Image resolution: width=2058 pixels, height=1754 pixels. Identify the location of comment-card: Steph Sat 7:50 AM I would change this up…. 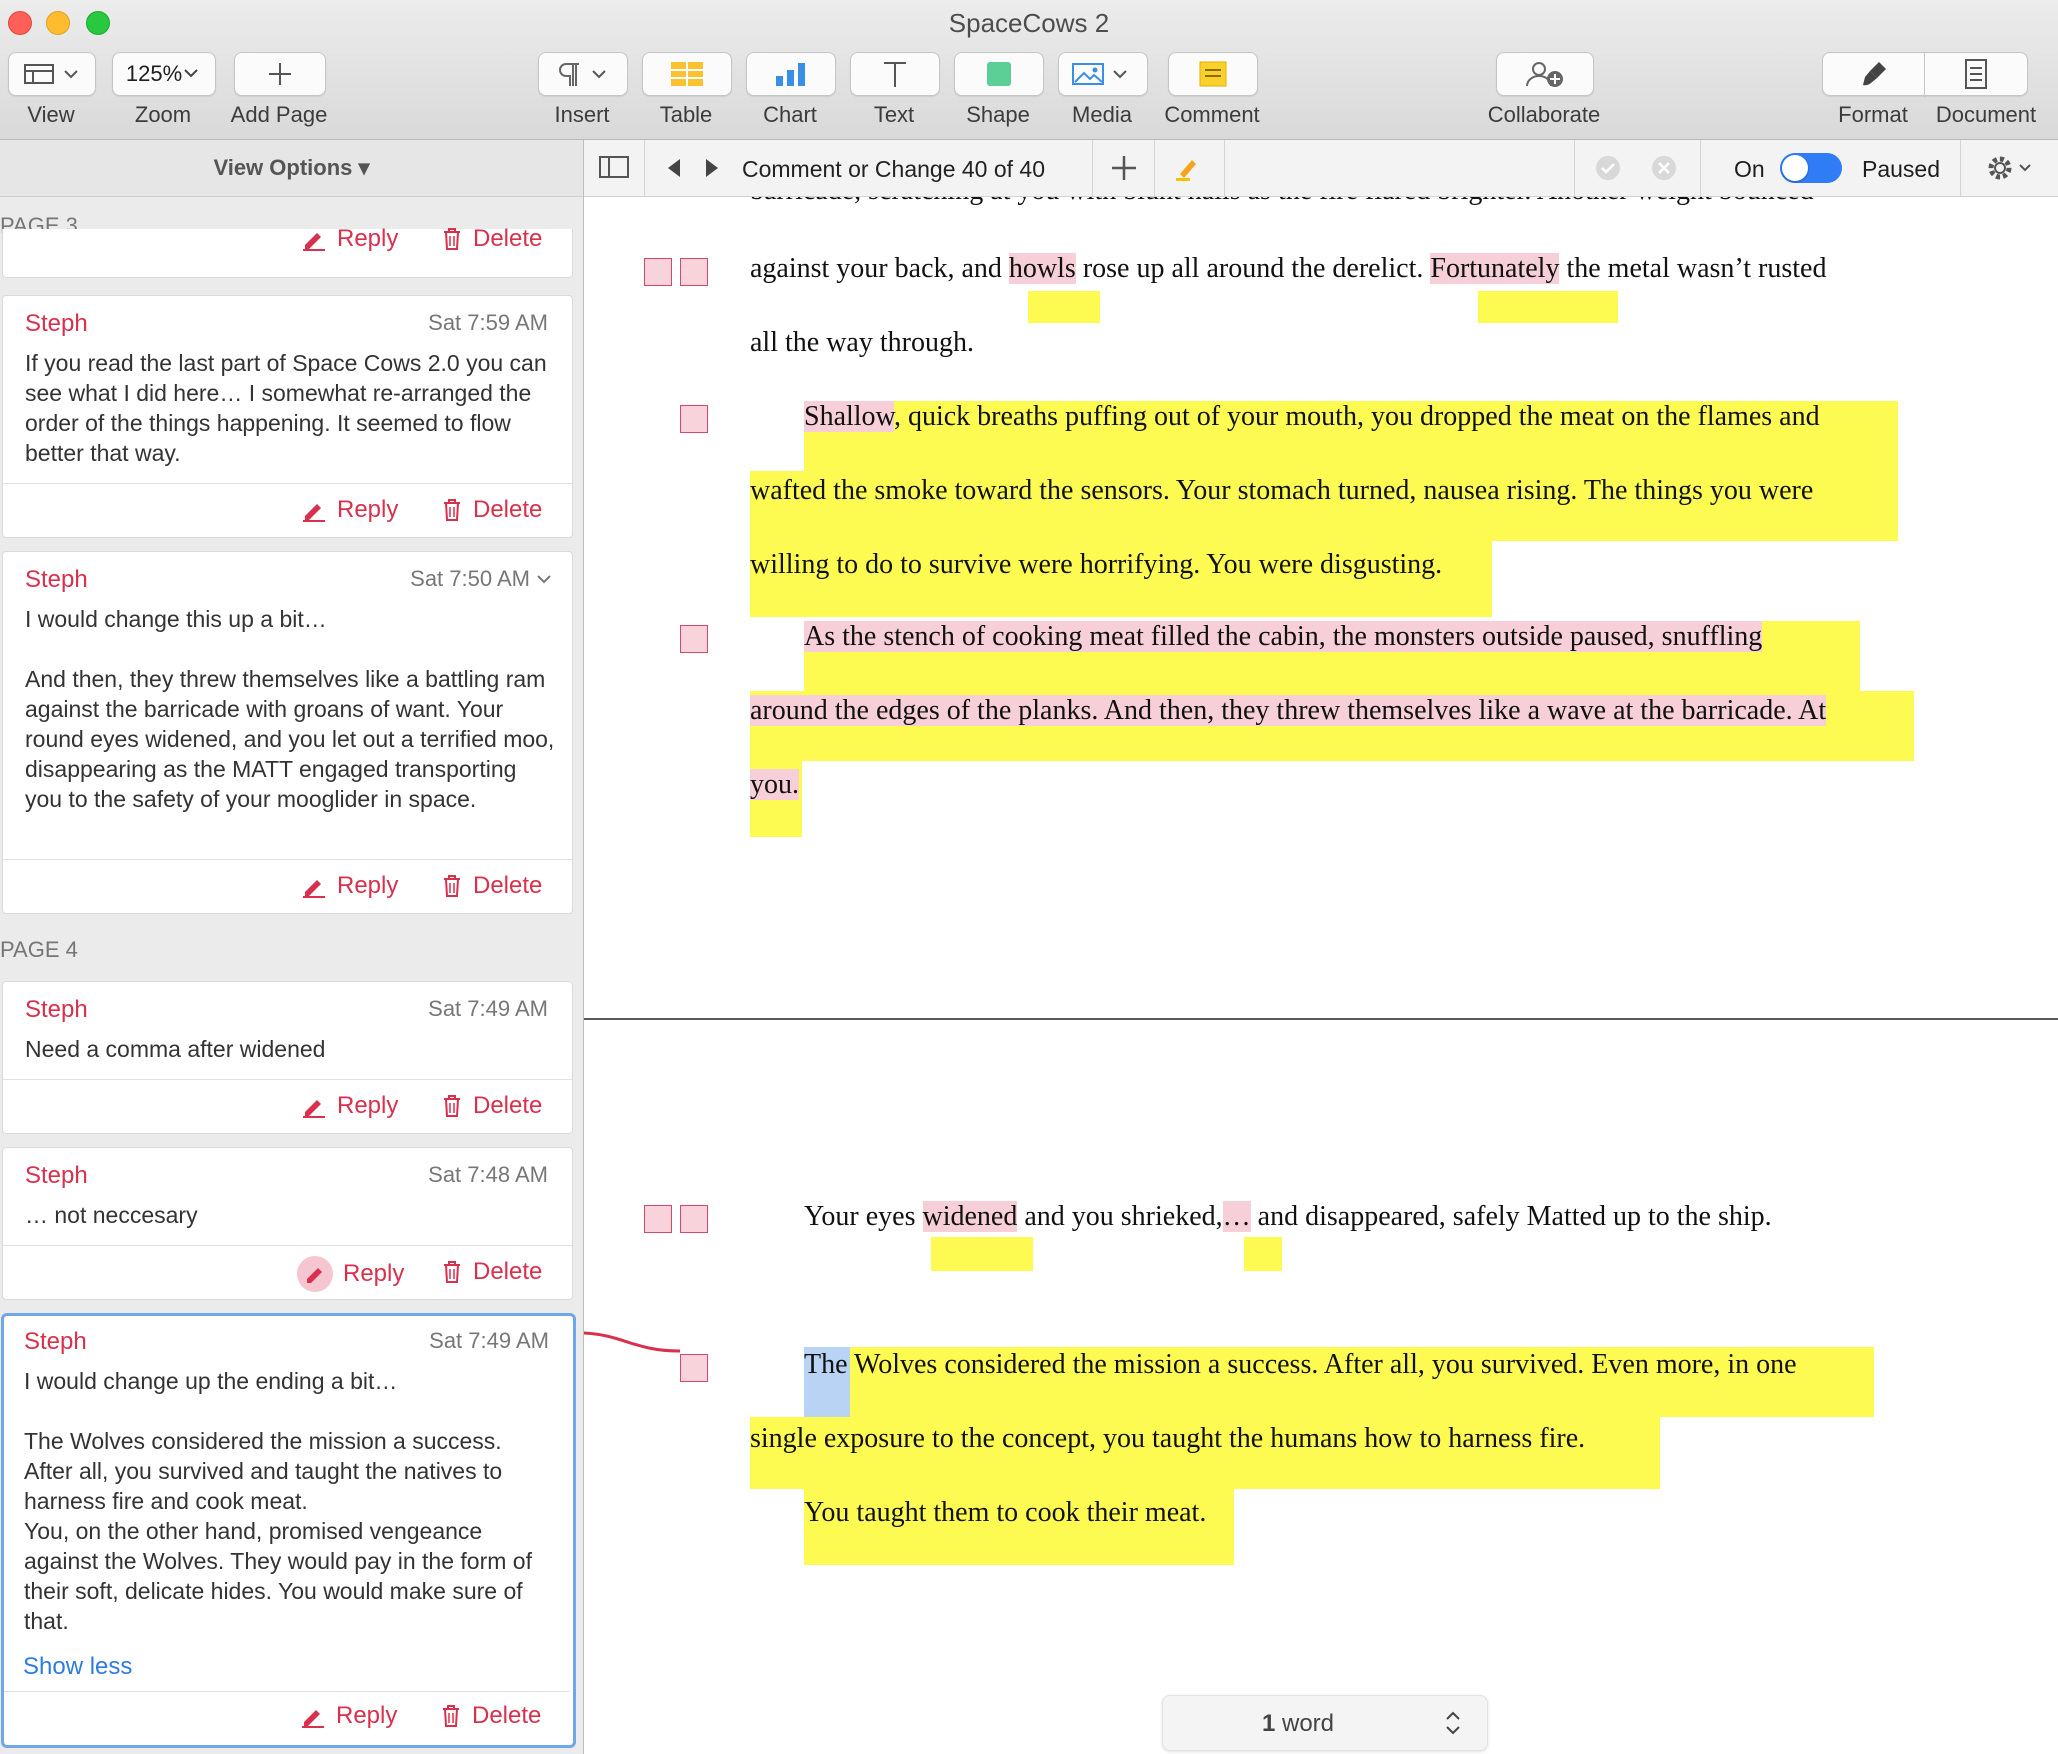
(287, 732).